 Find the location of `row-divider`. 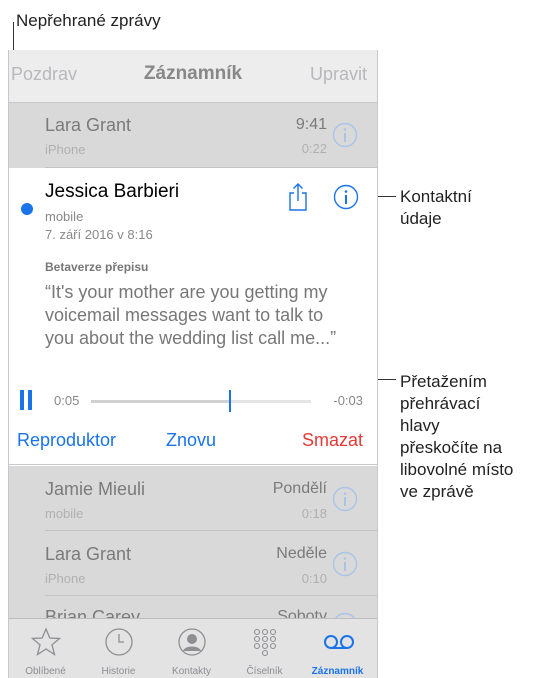

row-divider is located at coordinates (193, 464).